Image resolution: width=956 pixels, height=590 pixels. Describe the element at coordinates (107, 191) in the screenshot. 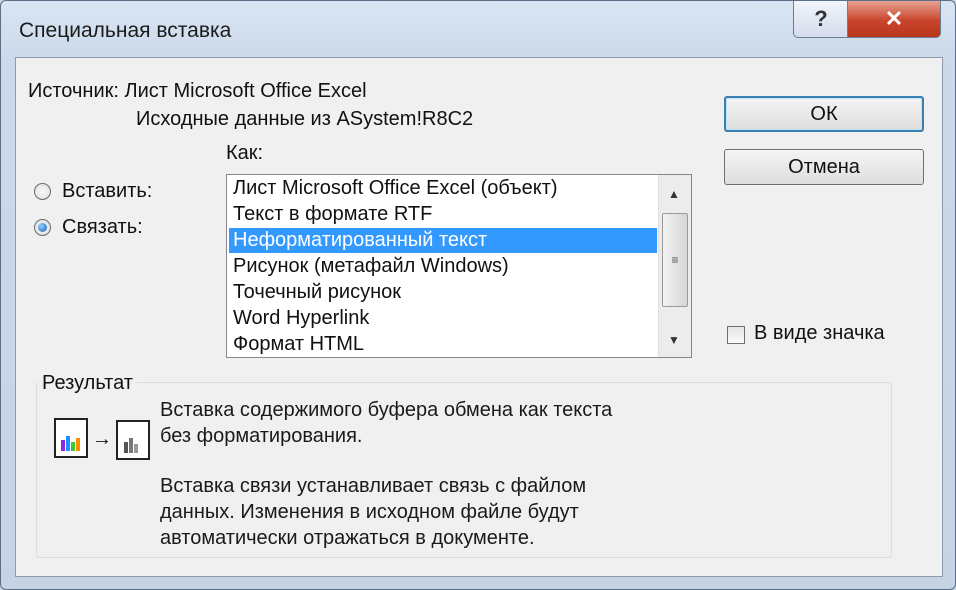

I see `paste-radio-label: Вставить:` at that location.